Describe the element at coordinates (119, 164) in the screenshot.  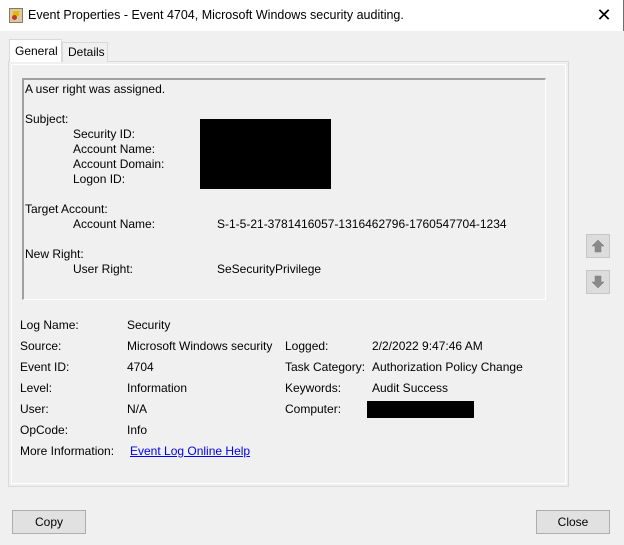
I see `subject-account-domain-label: Account Domain:` at that location.